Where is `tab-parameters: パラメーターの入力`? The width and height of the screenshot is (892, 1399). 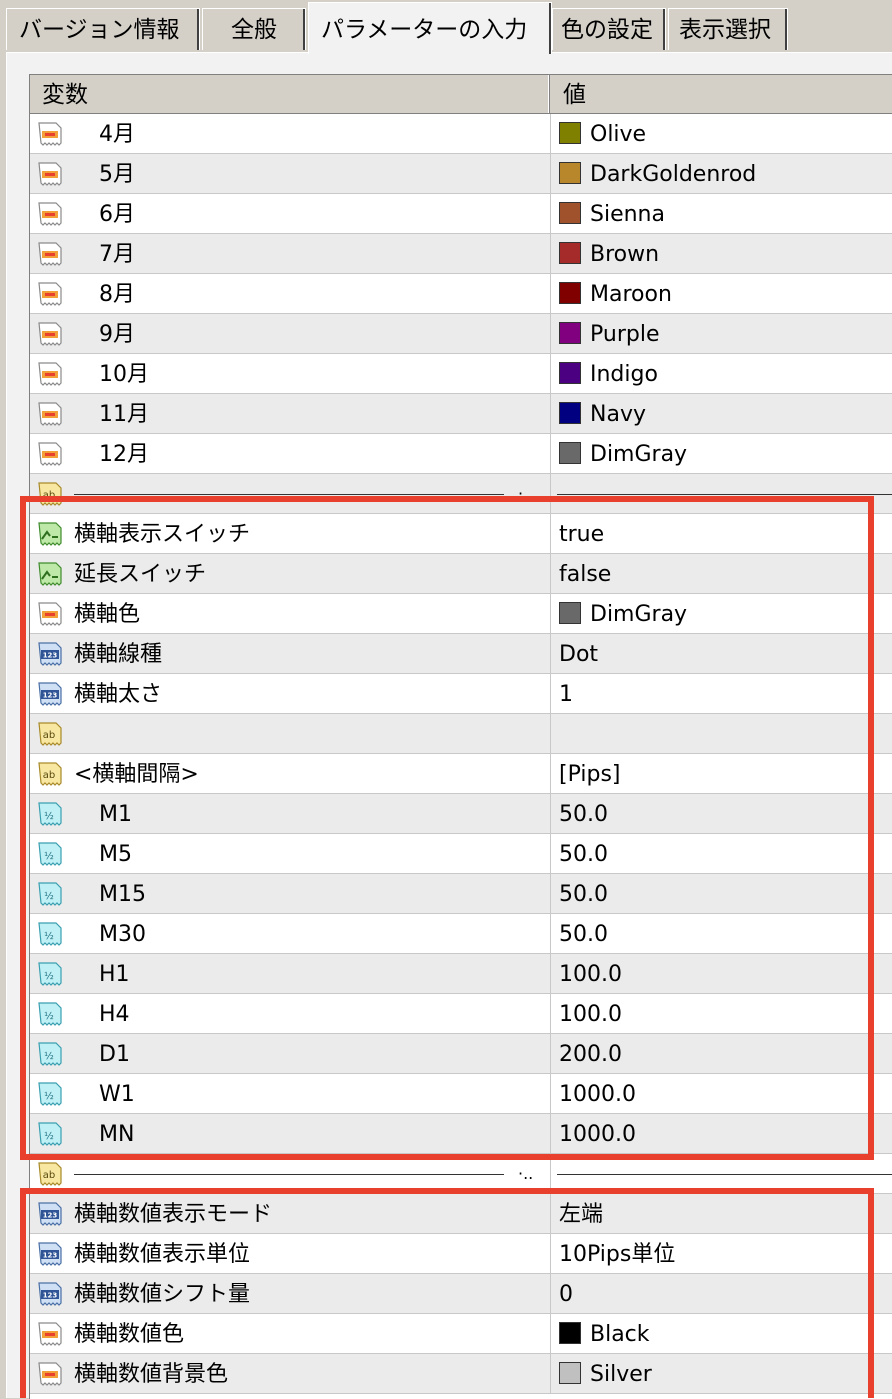
tab-parameters: パラメーターの入力 is located at coordinates (430, 28).